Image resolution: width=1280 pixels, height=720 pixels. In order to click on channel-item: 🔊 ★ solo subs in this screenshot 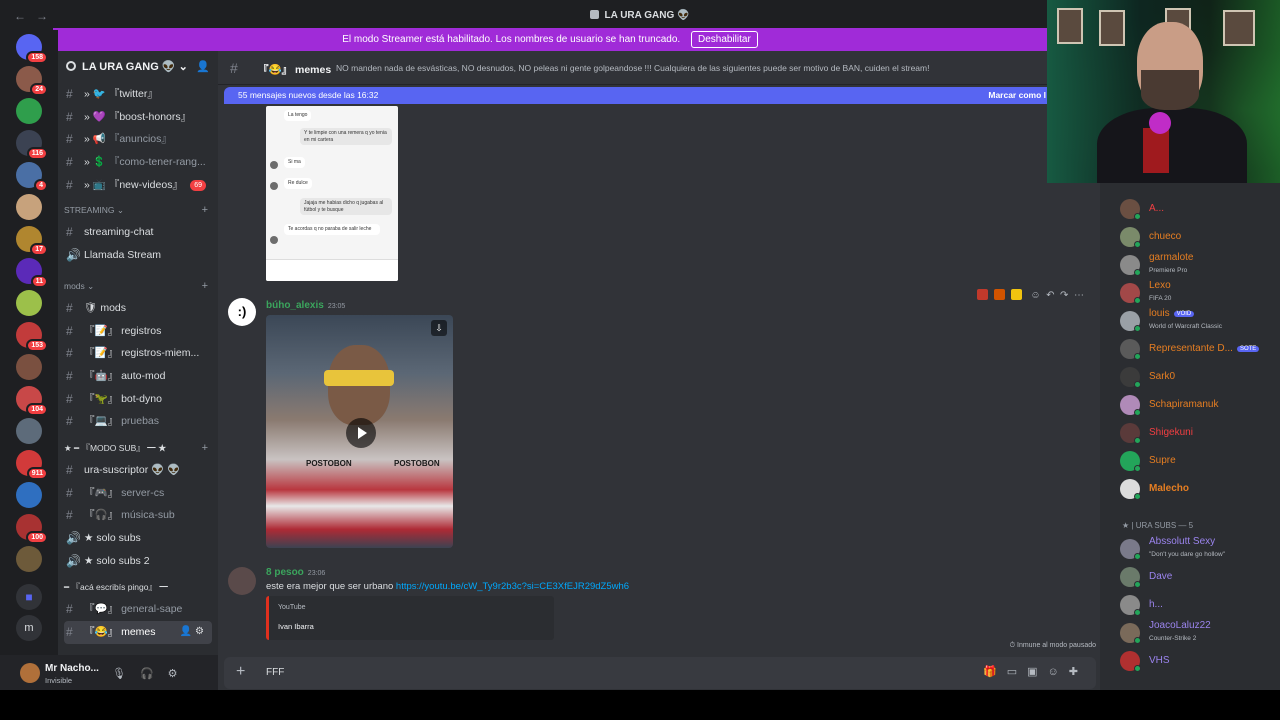, I will do `click(138, 538)`.